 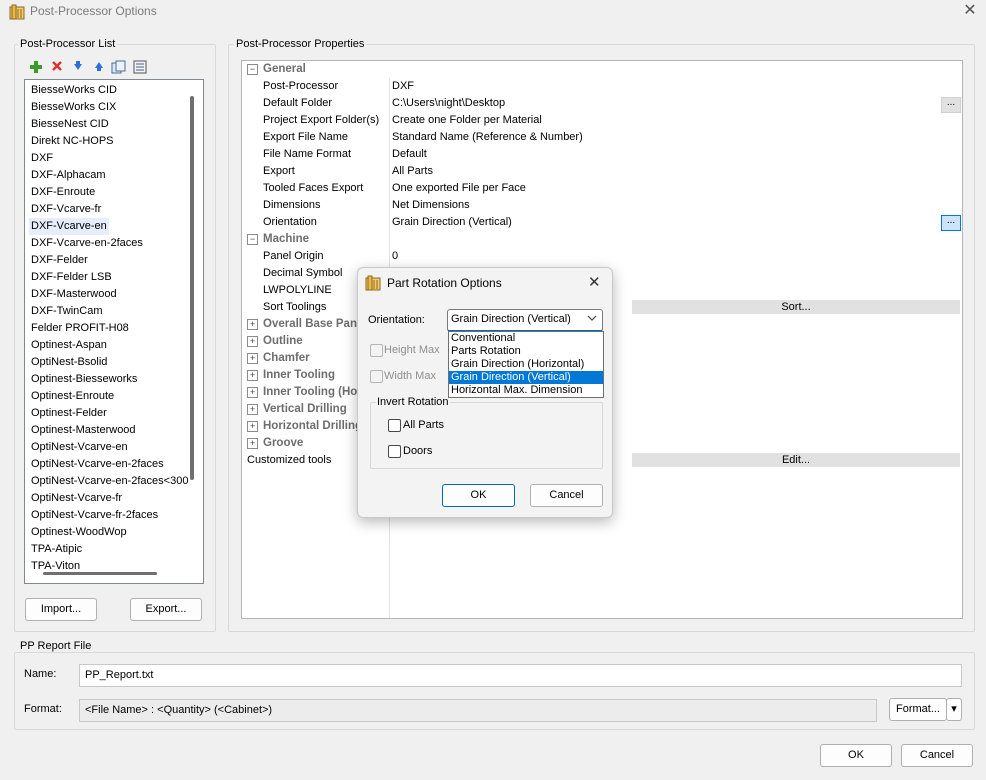 I want to click on move-up-icon, so click(x=99, y=68).